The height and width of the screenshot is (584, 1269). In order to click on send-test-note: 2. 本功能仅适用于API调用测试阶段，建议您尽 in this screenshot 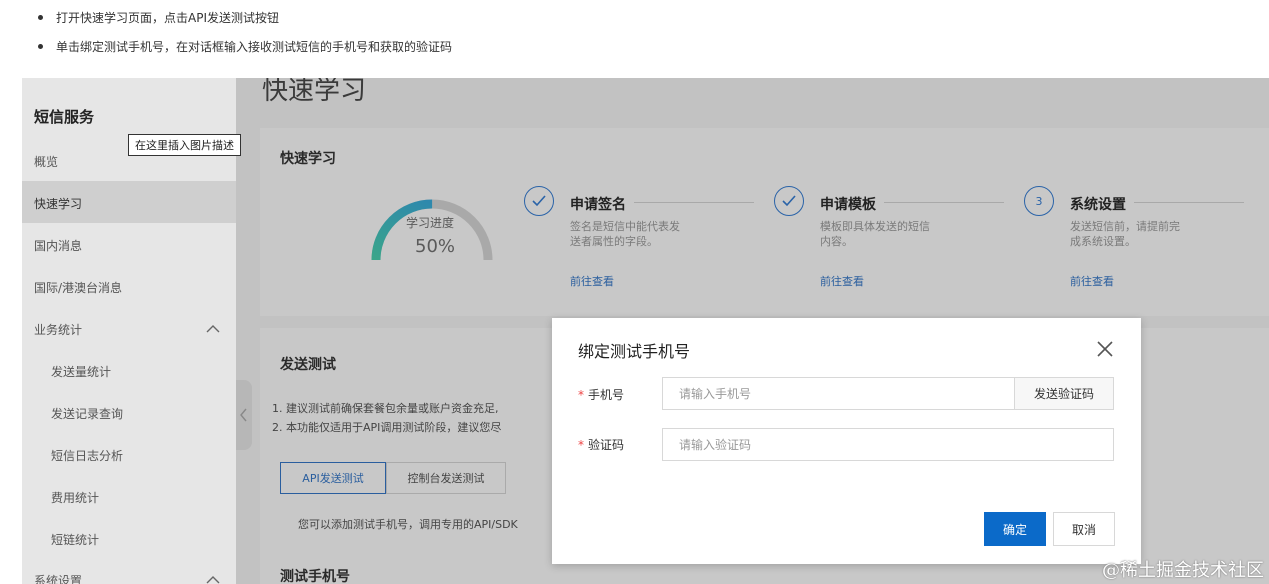, I will do `click(387, 427)`.